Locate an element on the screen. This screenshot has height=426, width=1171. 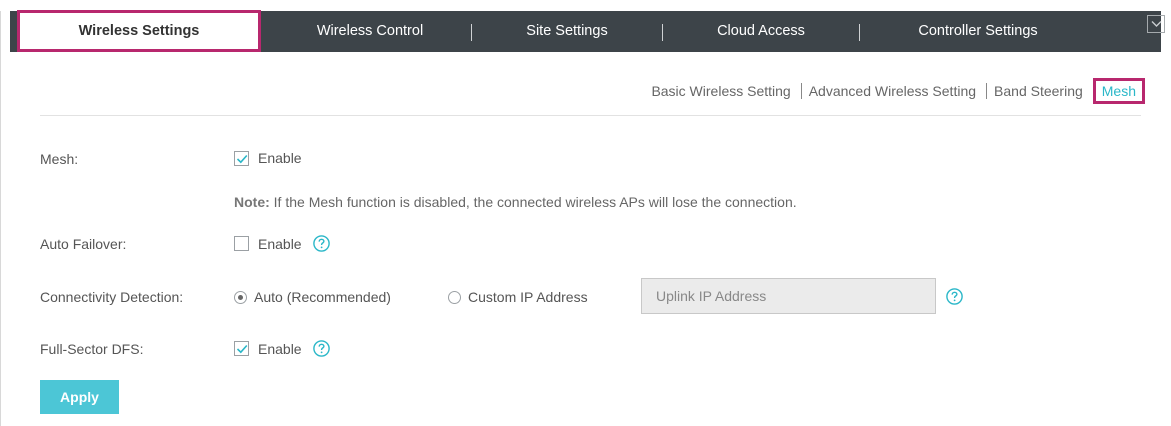
radio-custom-ip-label: Custom IP Address is located at coordinates (528, 297).